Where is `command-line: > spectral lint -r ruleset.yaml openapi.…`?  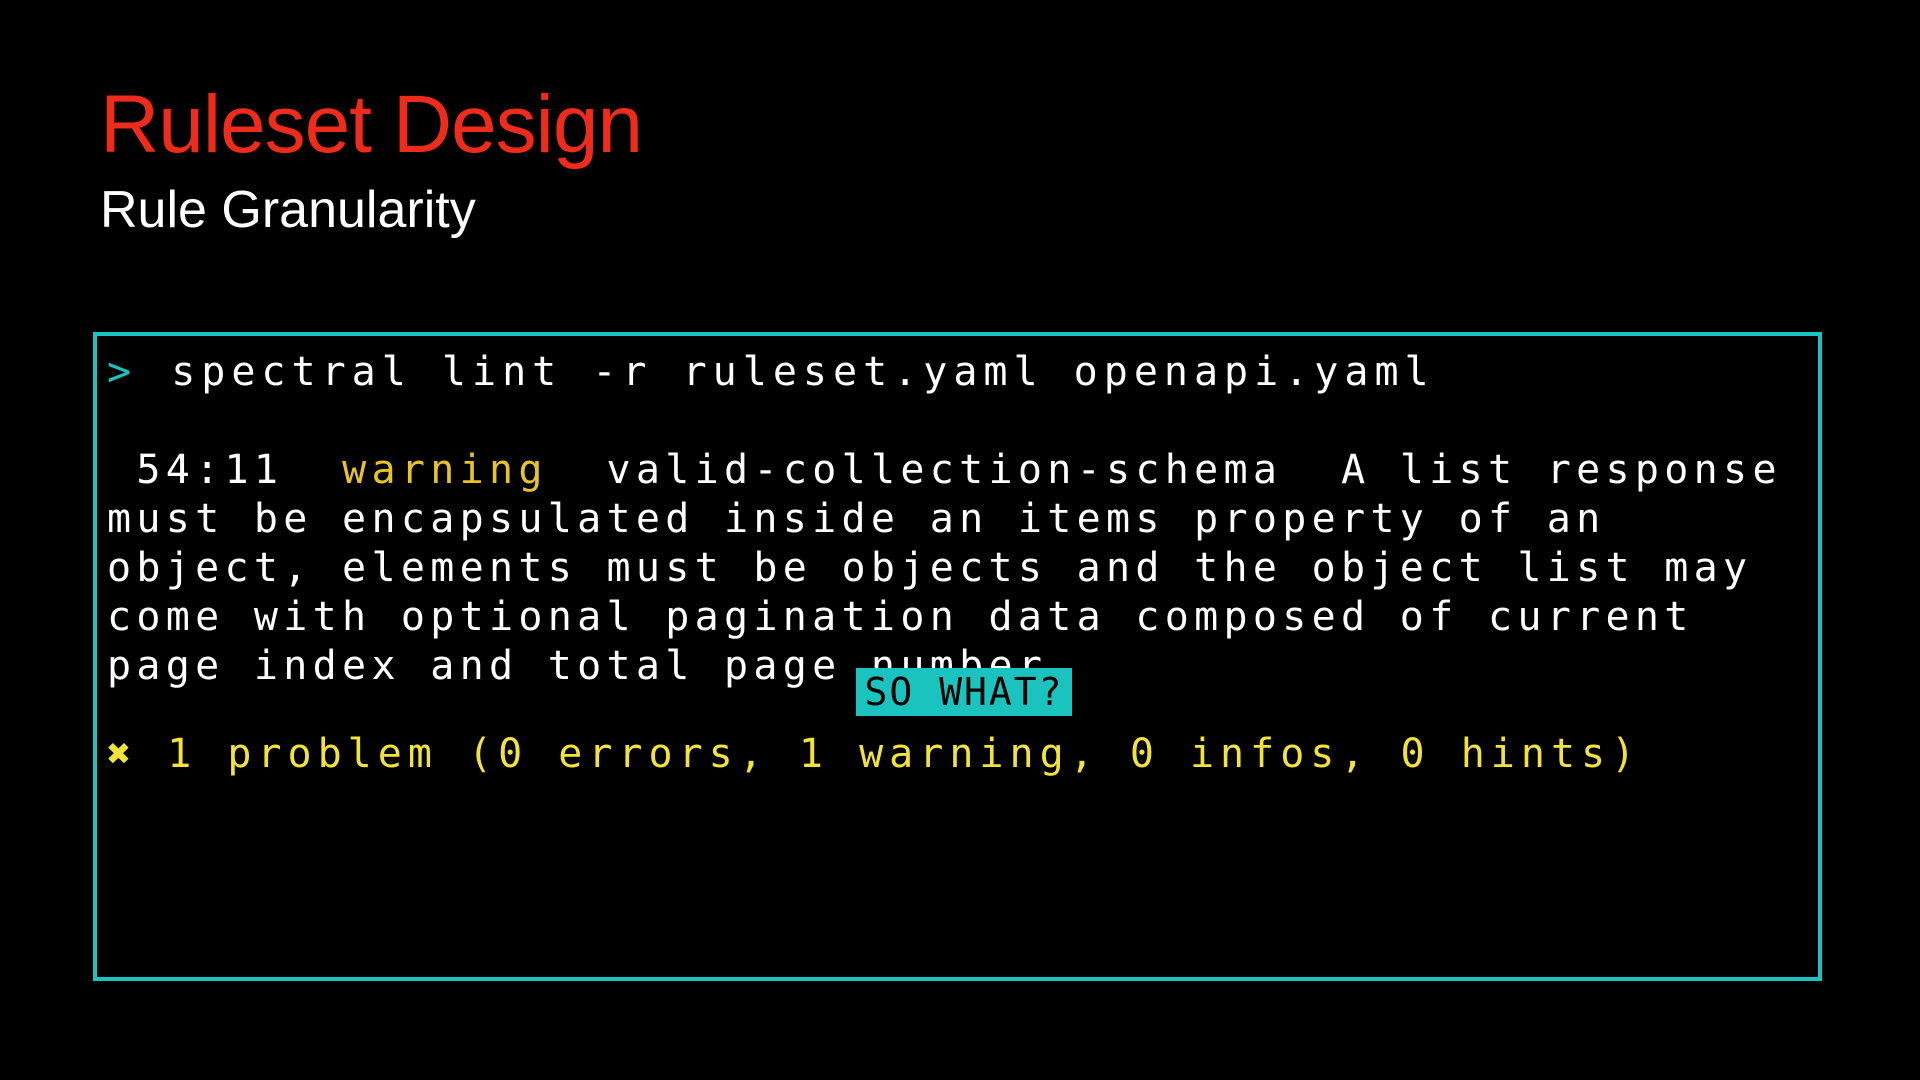
command-line: > spectral lint -r ruleset.yaml openapi.… is located at coordinates (771, 372).